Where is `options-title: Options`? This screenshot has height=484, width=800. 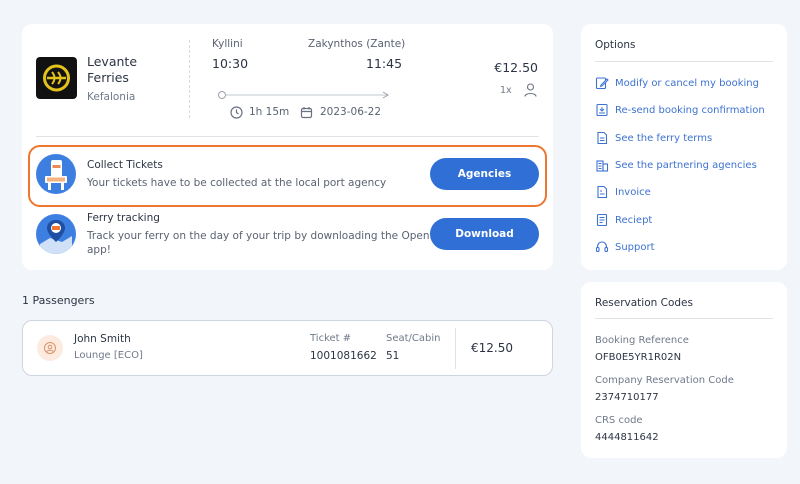
options-title: Options is located at coordinates (615, 45).